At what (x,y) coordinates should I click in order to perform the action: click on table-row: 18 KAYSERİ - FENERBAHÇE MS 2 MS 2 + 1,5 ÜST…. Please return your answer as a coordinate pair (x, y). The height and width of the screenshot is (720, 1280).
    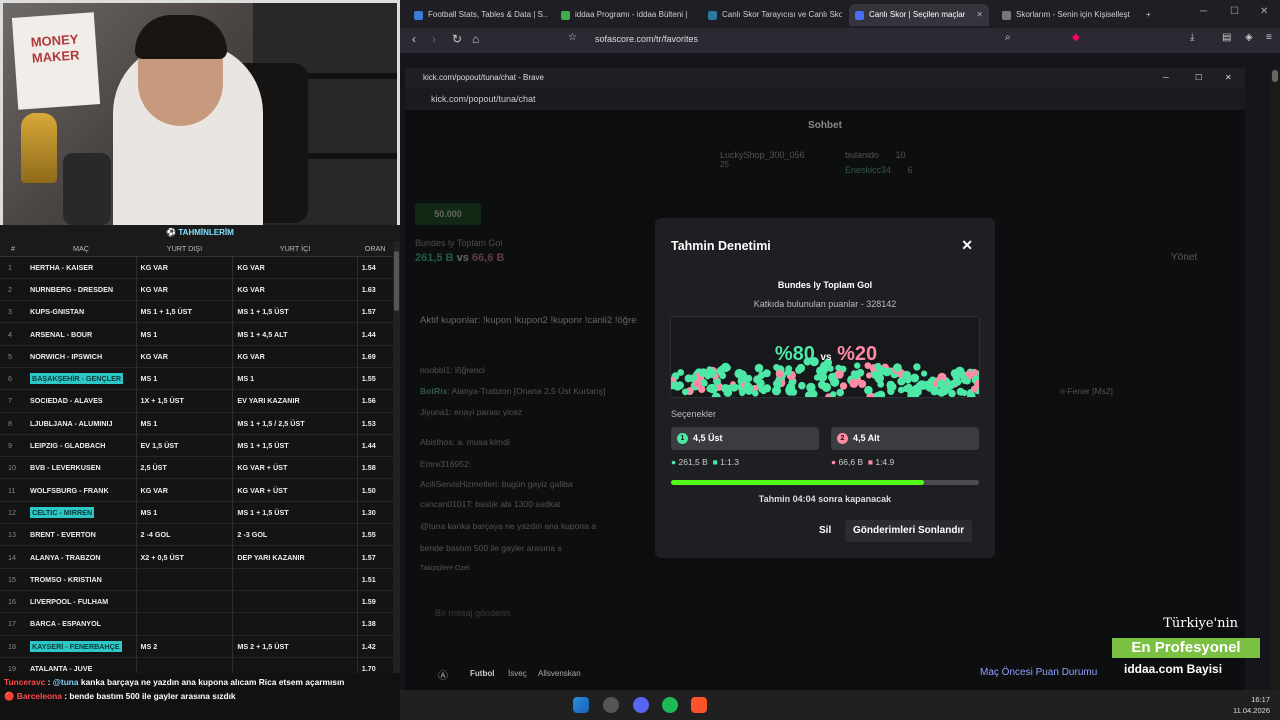
    Looking at the image, I should click on (196, 646).